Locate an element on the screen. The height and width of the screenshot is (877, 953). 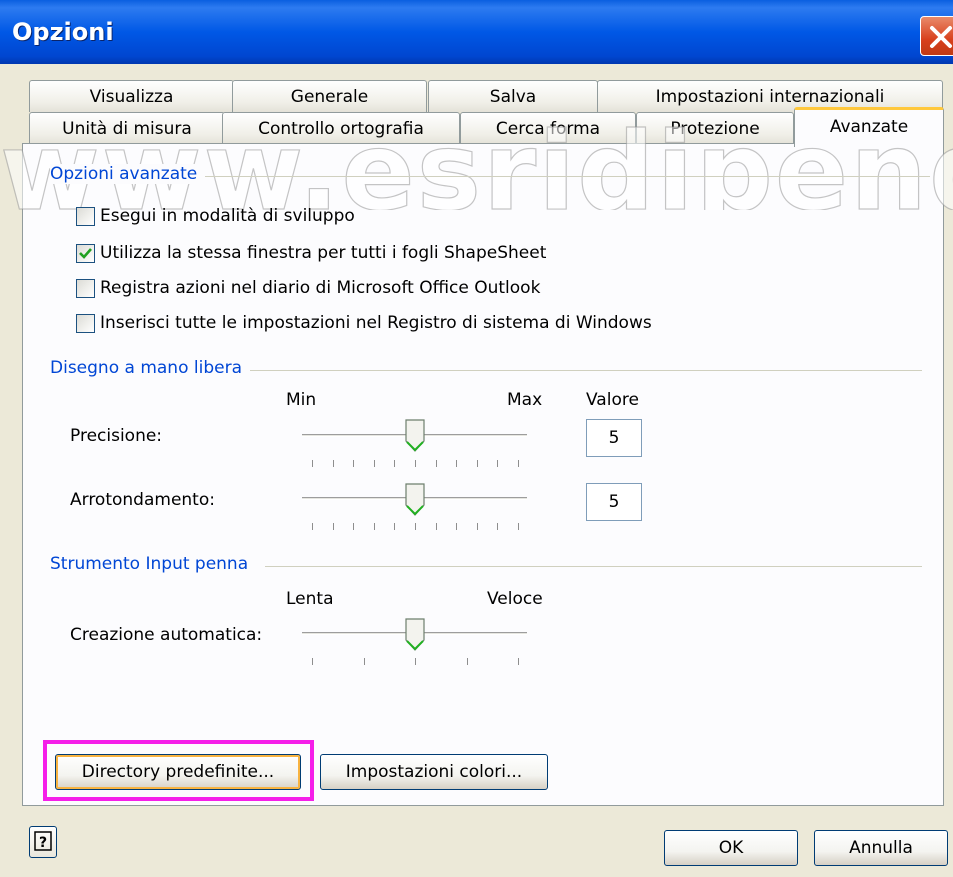
help-icon: ? is located at coordinates (43, 841).